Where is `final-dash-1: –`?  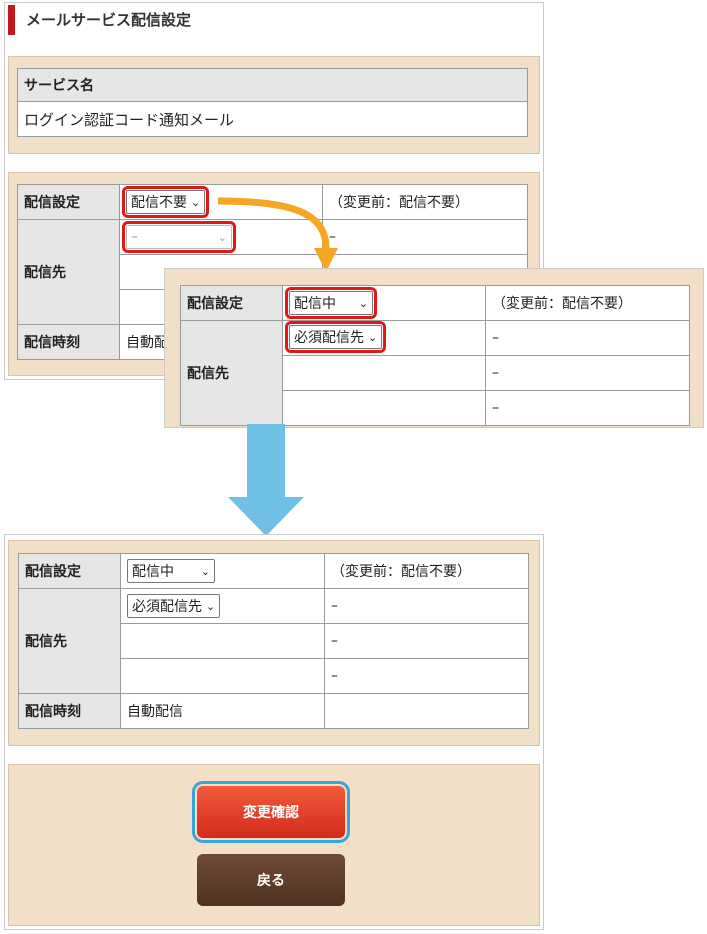
final-dash-1: – is located at coordinates (426, 606).